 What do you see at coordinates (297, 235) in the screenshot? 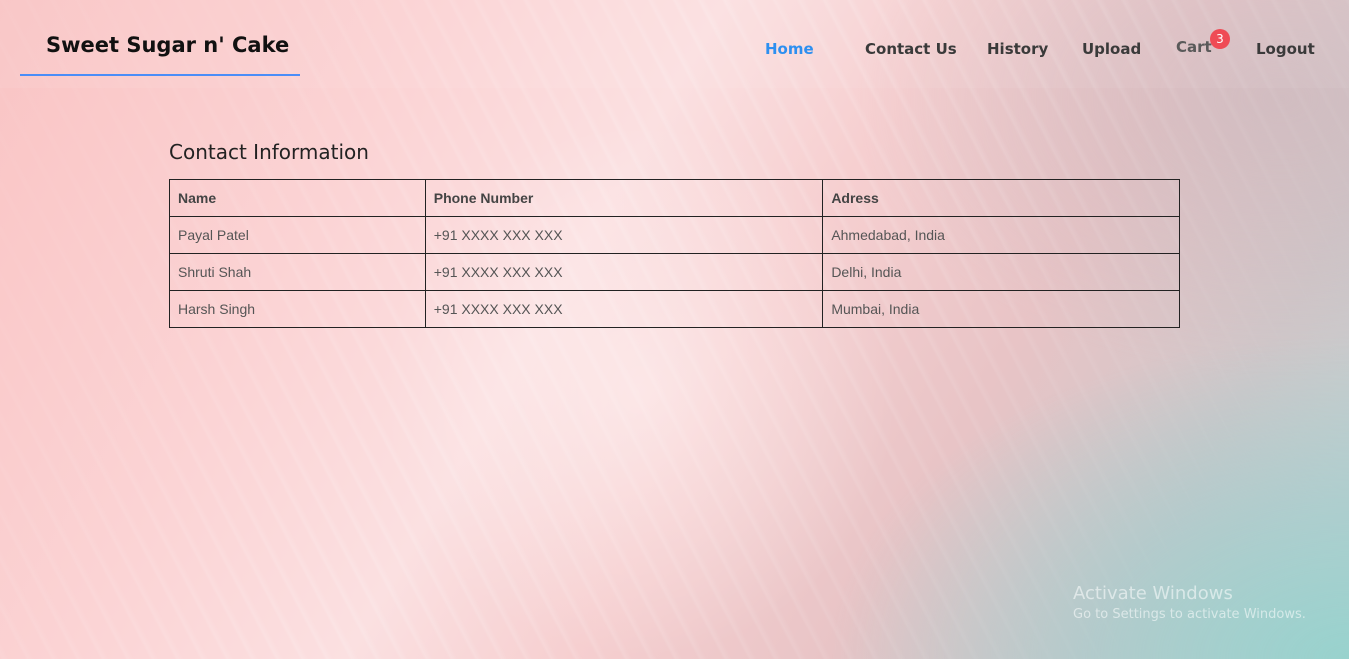
I see `cell-name: Payal Patel` at bounding box center [297, 235].